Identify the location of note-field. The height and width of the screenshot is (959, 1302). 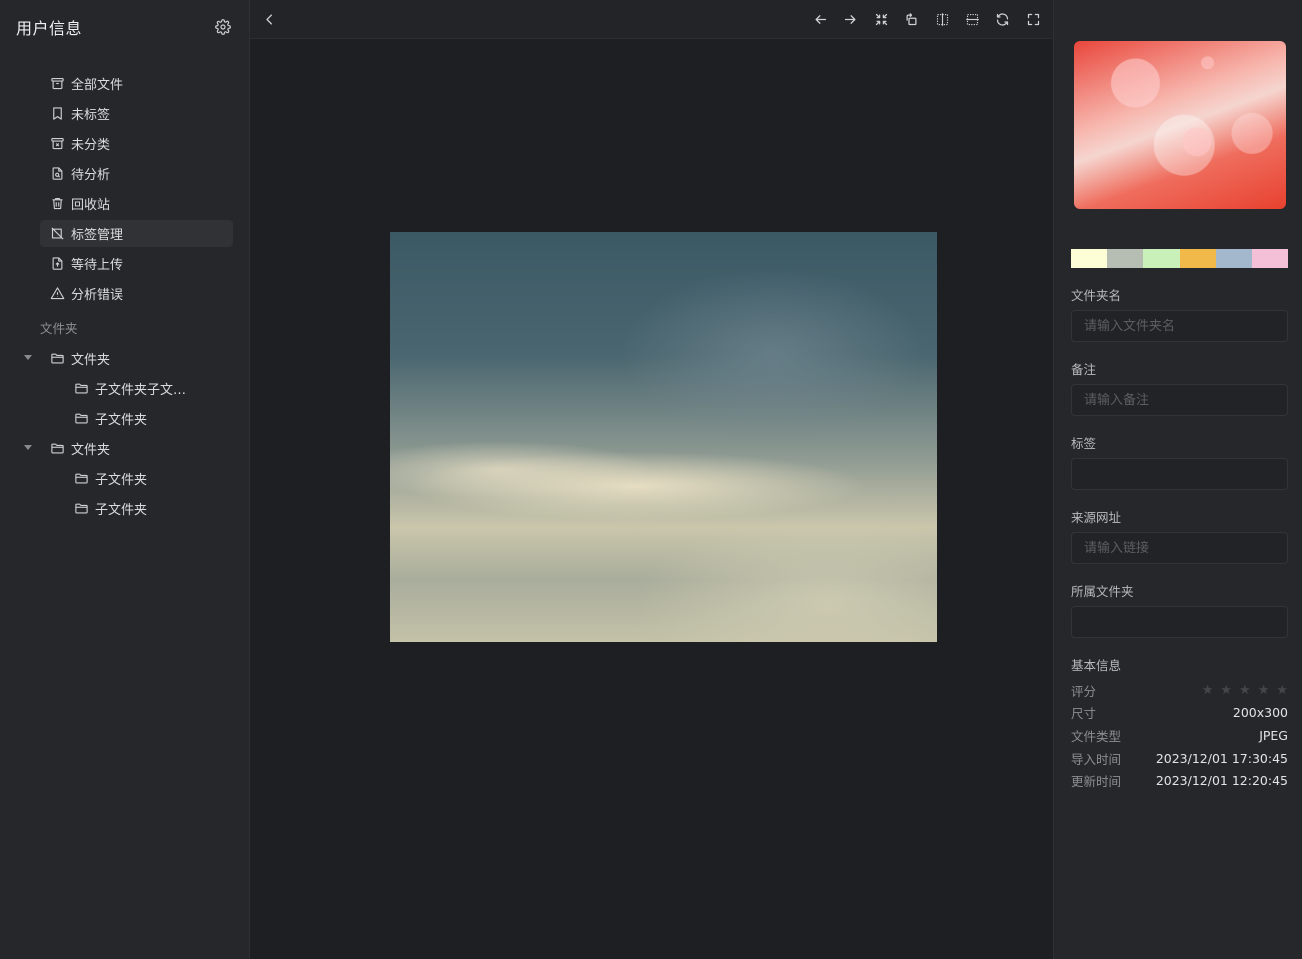
(1179, 400).